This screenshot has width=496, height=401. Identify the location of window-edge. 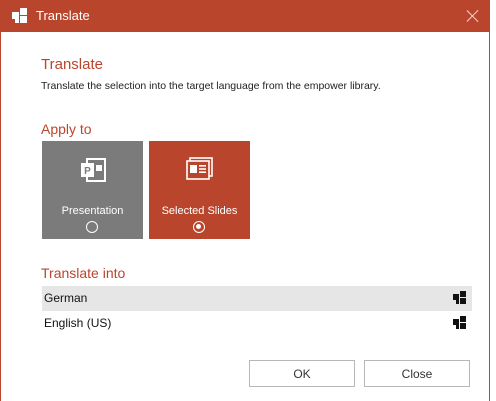
(493, 200).